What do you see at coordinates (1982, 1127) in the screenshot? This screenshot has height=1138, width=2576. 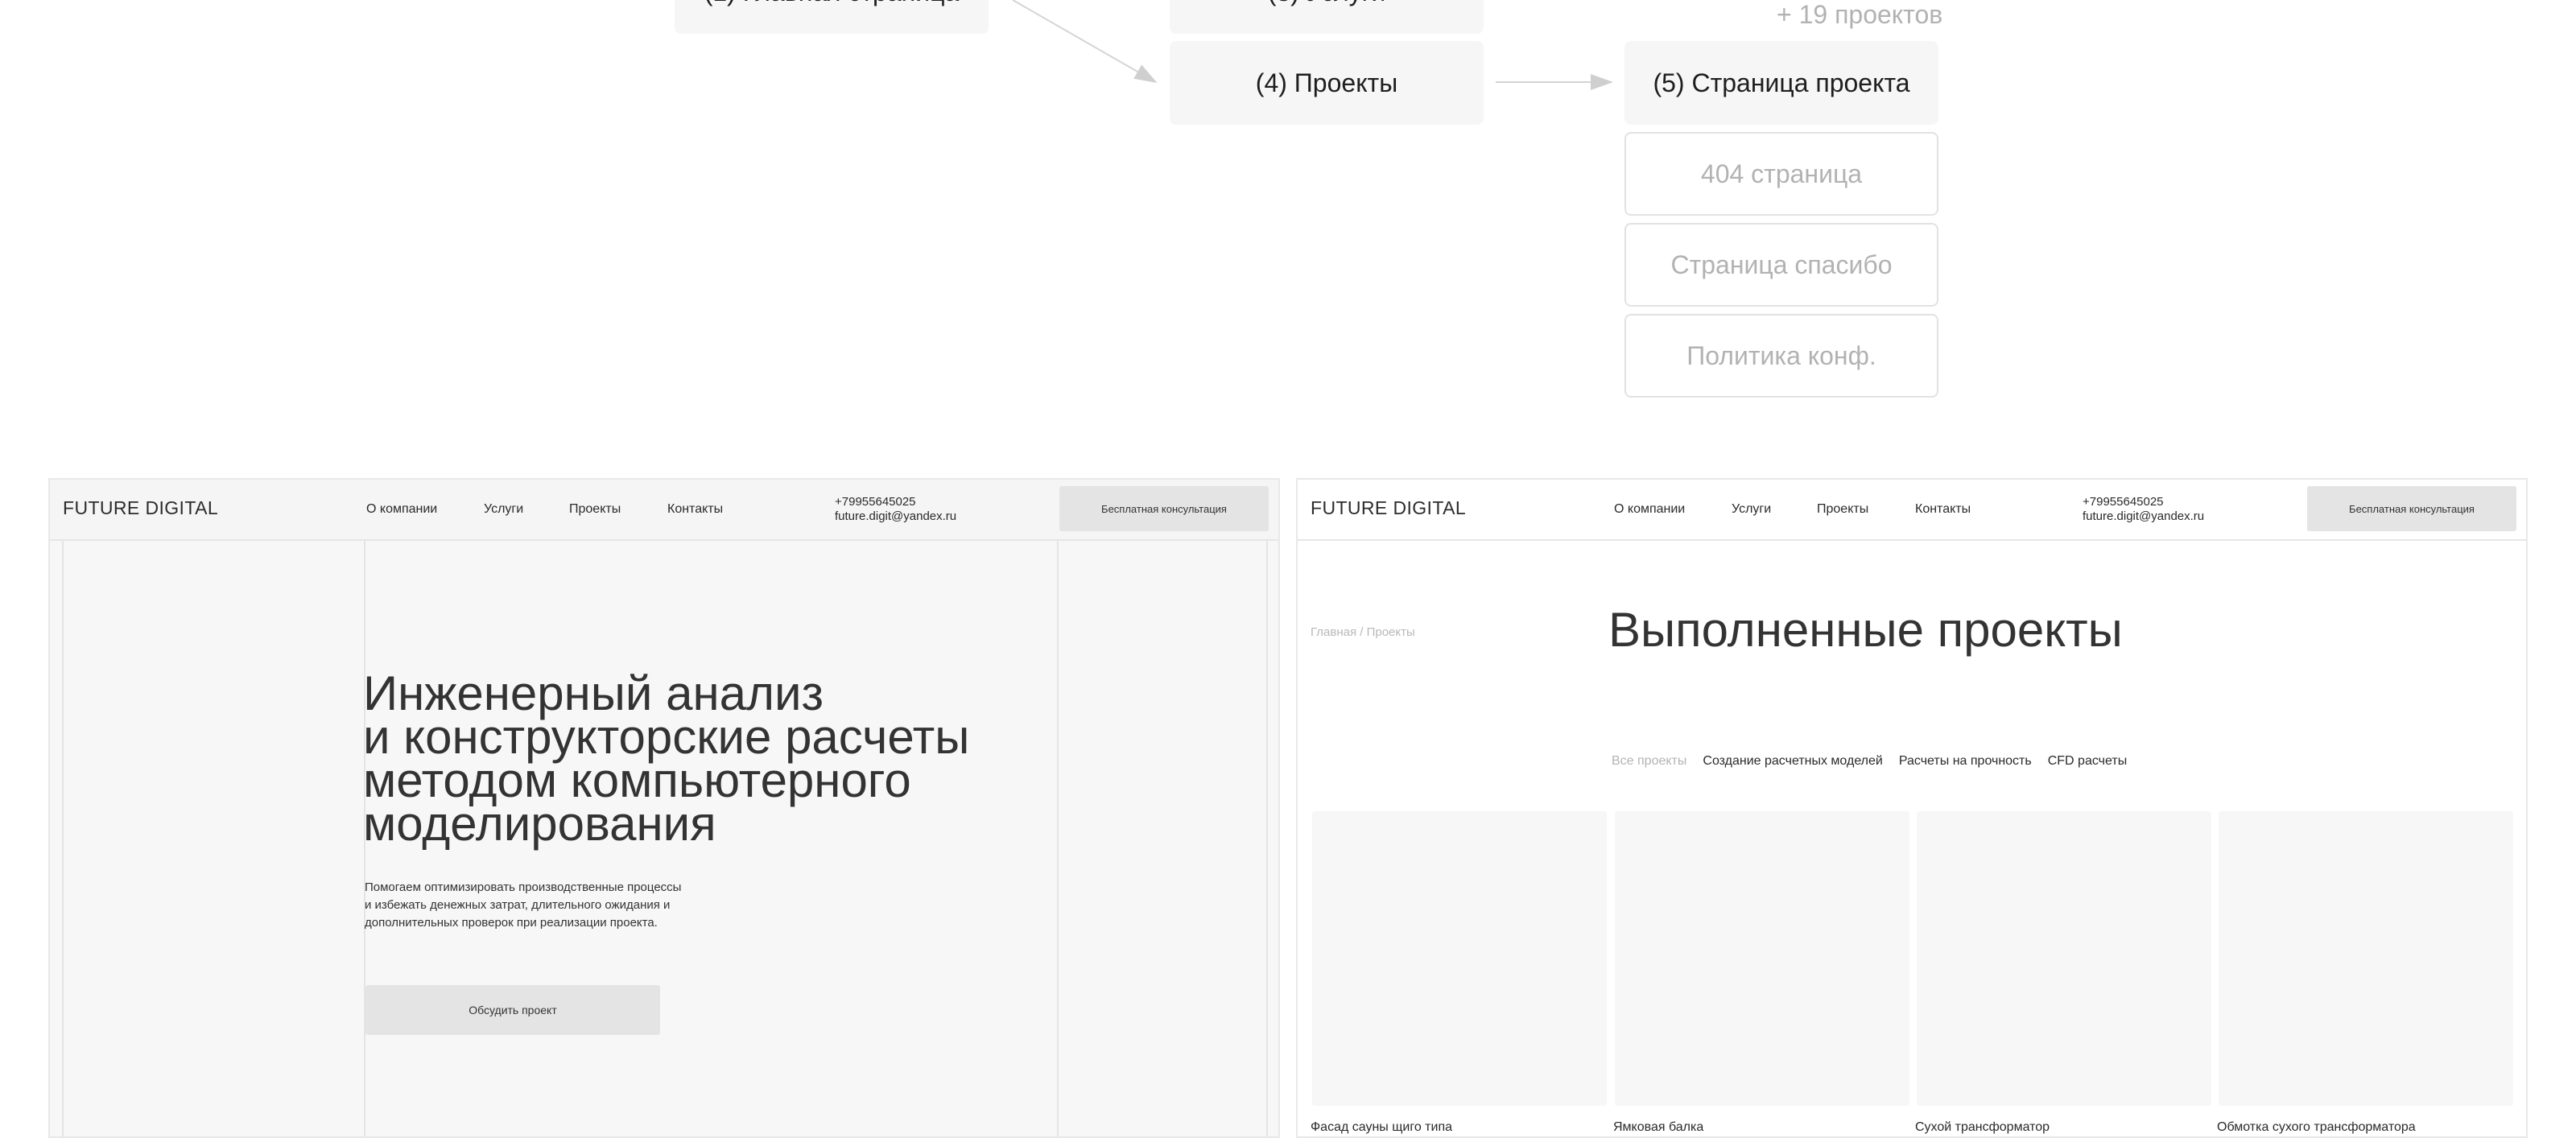 I see `project-card-title: Сухой трансформатор` at bounding box center [1982, 1127].